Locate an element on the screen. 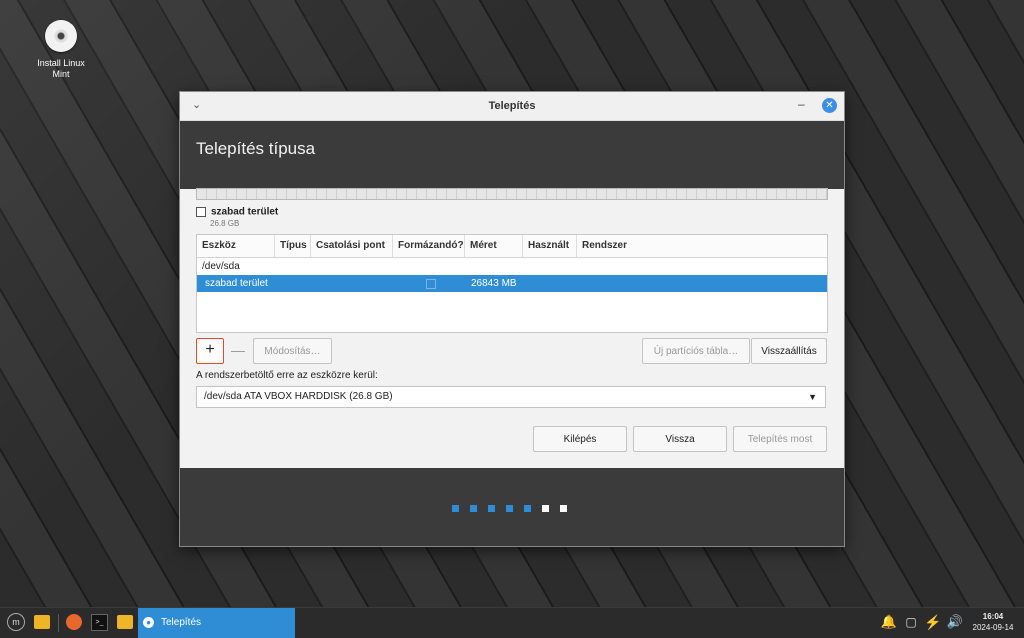  page-header: Telepítés típusa is located at coordinates (512, 155).